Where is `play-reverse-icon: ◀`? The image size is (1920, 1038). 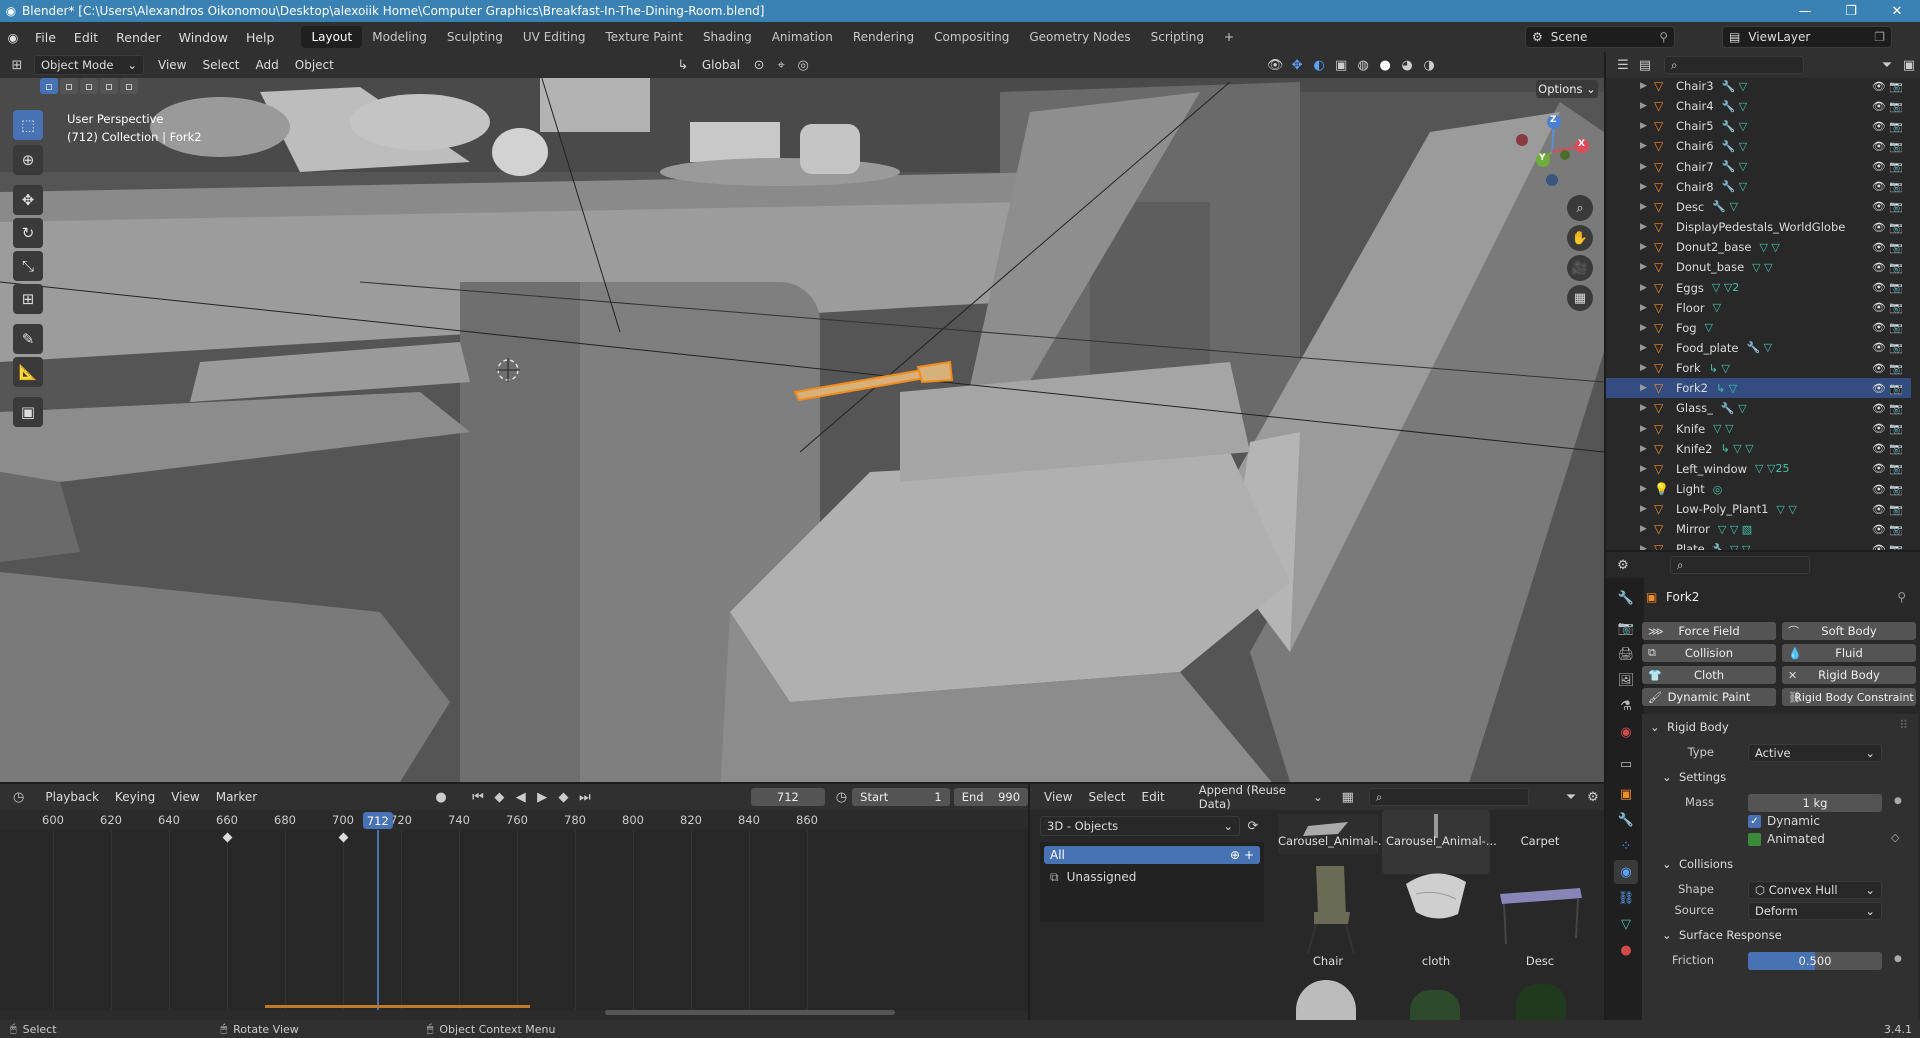
play-reverse-icon: ◀ is located at coordinates (520, 797).